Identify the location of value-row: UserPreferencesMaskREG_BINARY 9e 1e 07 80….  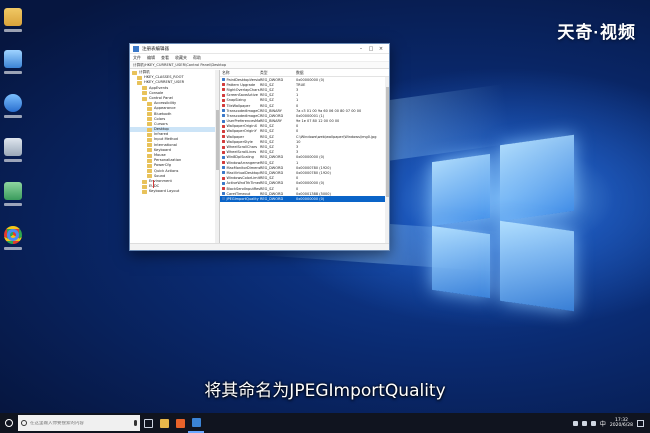
(304, 121).